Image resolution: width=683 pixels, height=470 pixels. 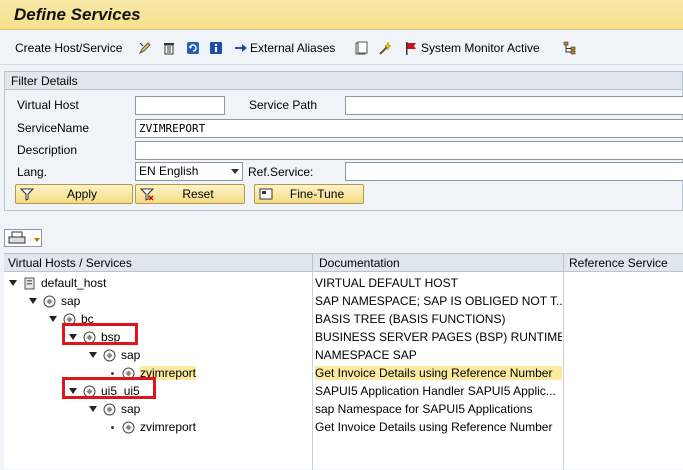 What do you see at coordinates (309, 194) in the screenshot?
I see `fine-tune-button: Fine-Tune` at bounding box center [309, 194].